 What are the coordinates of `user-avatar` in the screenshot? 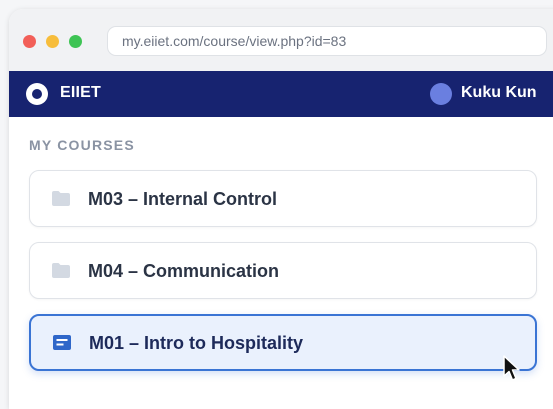 It's located at (441, 94).